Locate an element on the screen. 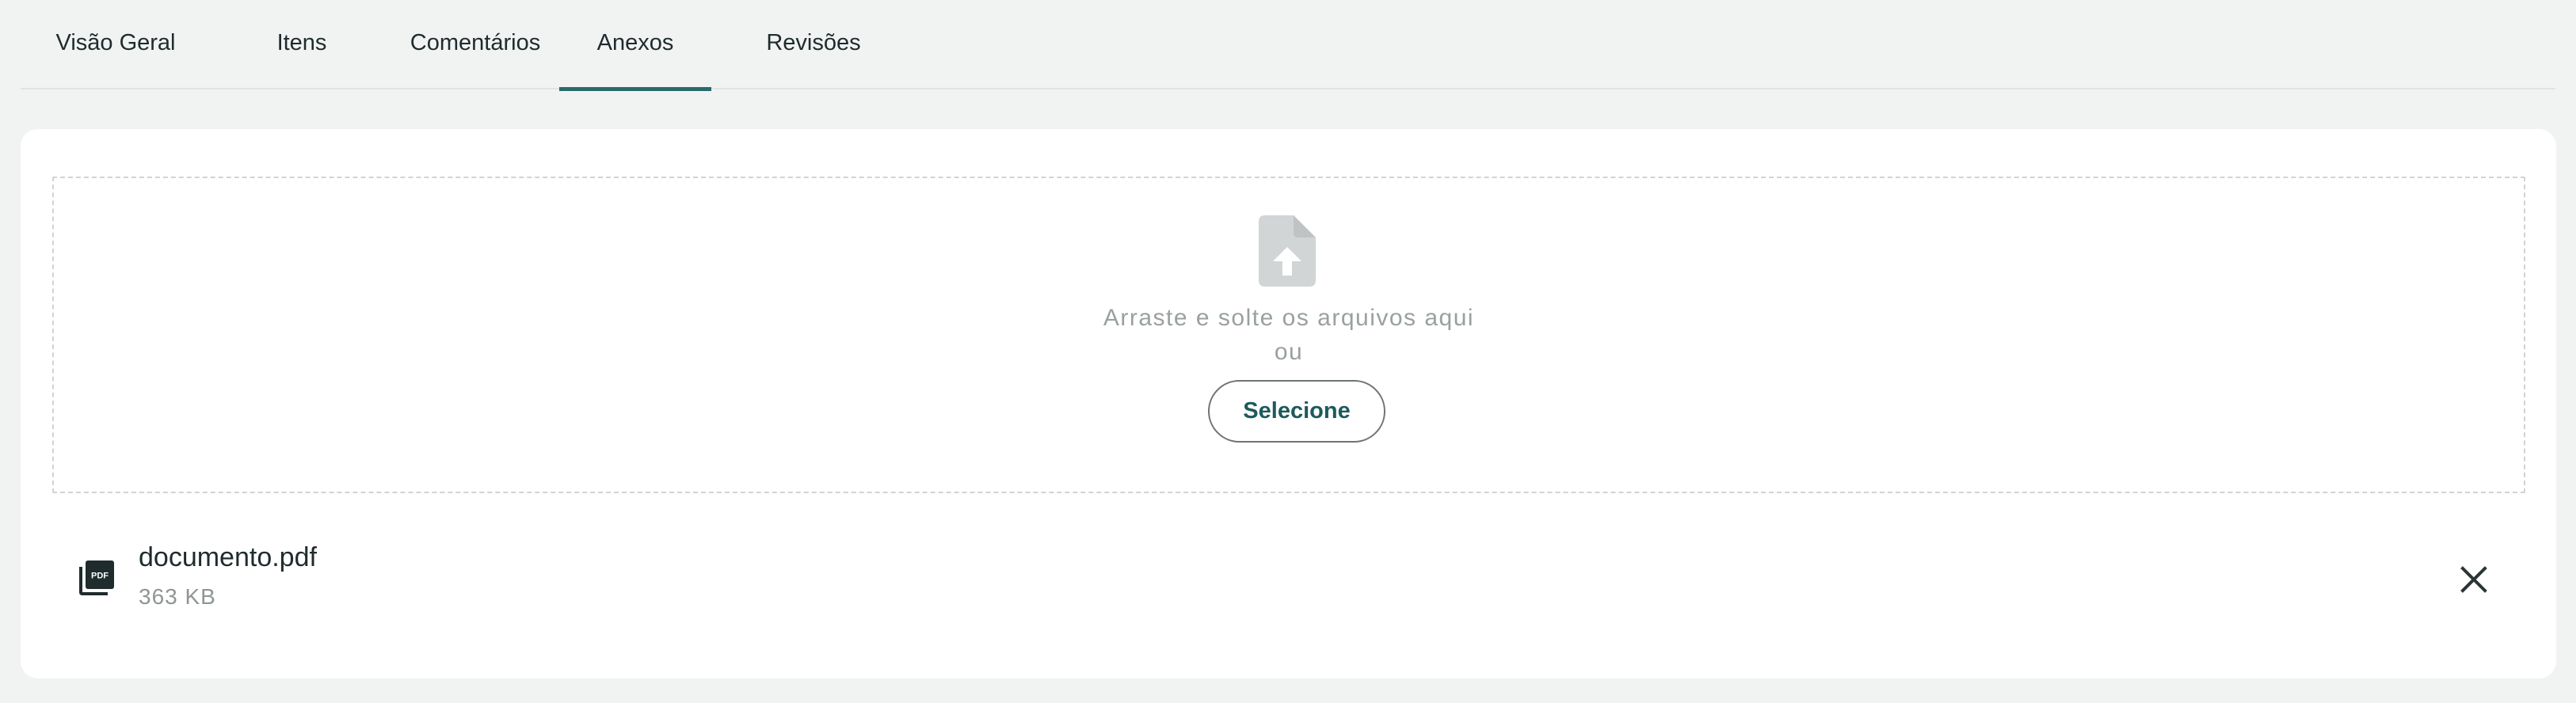  tab-overview: Visão Geral is located at coordinates (116, 44).